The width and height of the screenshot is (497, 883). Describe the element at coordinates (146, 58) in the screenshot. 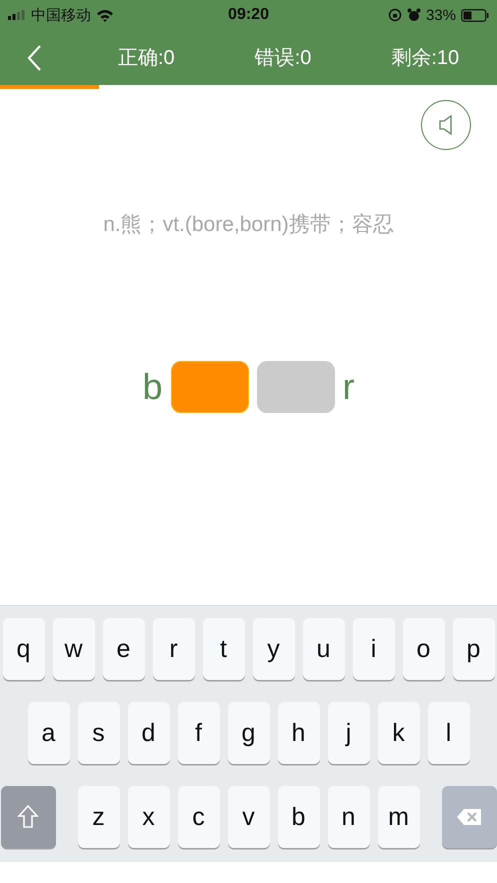

I see `stat-label: 正确:0` at that location.